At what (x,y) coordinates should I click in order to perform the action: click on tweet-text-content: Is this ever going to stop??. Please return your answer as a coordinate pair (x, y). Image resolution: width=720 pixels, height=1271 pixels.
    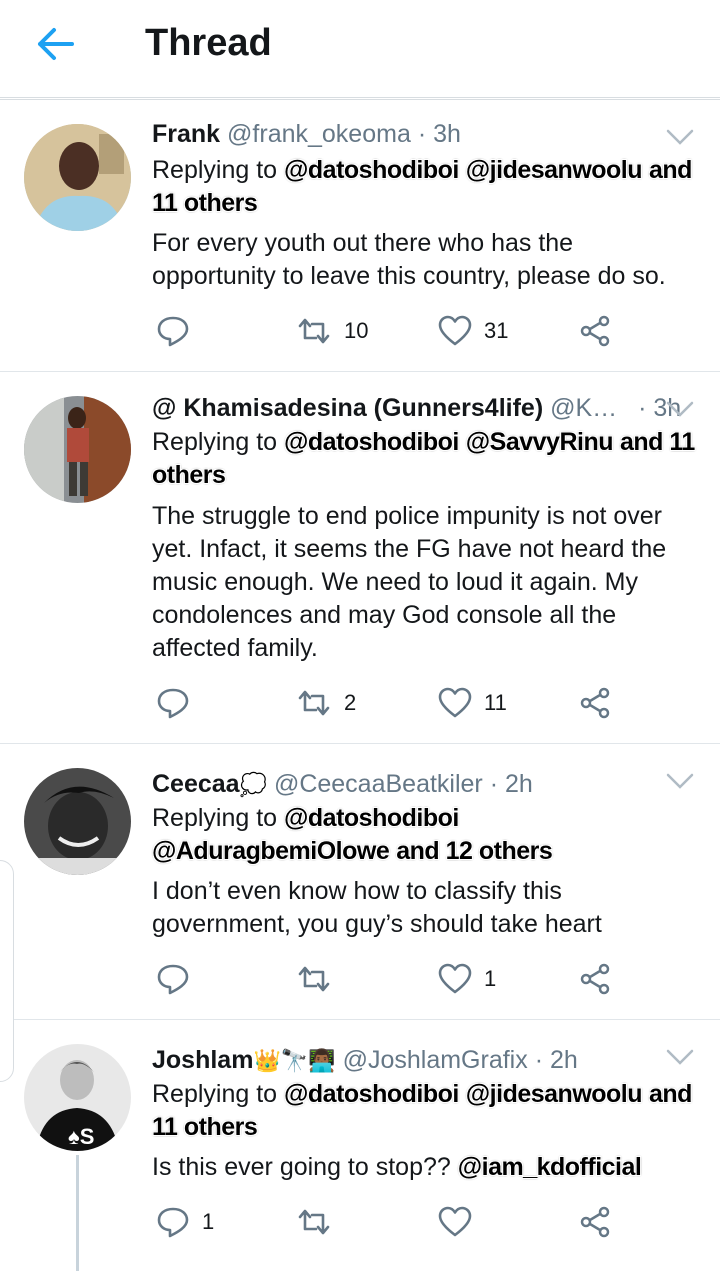
    Looking at the image, I should click on (301, 1167).